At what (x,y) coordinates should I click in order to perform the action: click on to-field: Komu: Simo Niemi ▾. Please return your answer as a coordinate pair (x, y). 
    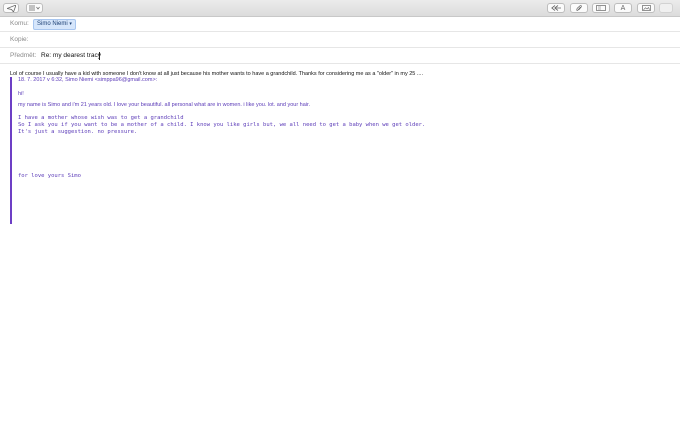
    Looking at the image, I should click on (340, 24).